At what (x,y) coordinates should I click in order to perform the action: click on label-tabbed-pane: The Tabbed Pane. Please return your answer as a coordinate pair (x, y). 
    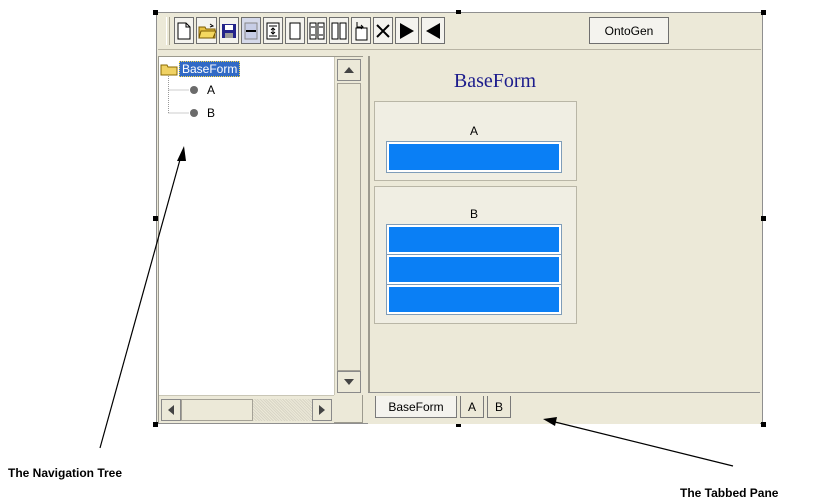
    Looking at the image, I should click on (729, 493).